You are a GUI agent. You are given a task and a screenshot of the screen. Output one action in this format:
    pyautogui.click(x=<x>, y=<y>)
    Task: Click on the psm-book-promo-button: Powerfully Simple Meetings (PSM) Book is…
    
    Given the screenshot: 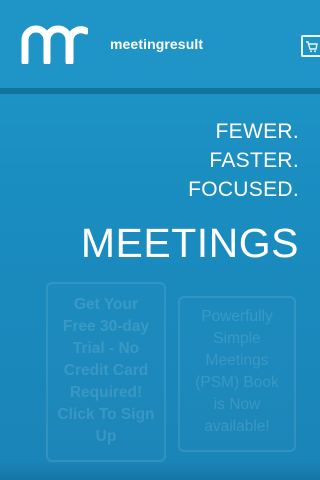 What is the action you would take?
    pyautogui.click(x=237, y=374)
    